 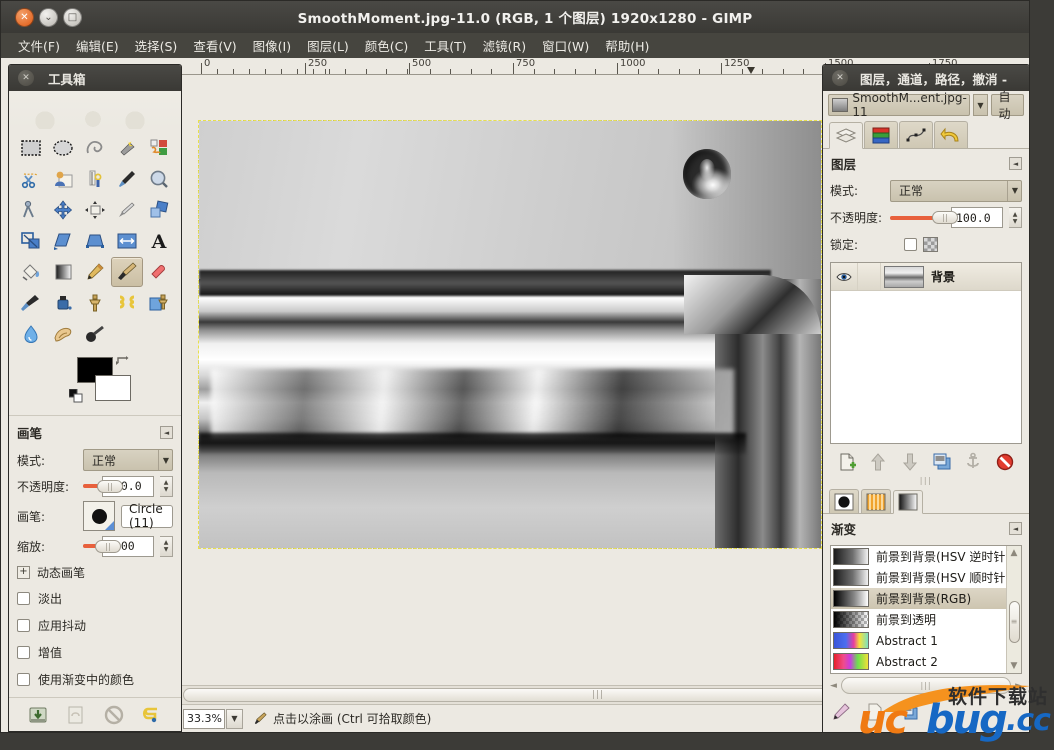 I want to click on swap-colors-icon, so click(x=122, y=361).